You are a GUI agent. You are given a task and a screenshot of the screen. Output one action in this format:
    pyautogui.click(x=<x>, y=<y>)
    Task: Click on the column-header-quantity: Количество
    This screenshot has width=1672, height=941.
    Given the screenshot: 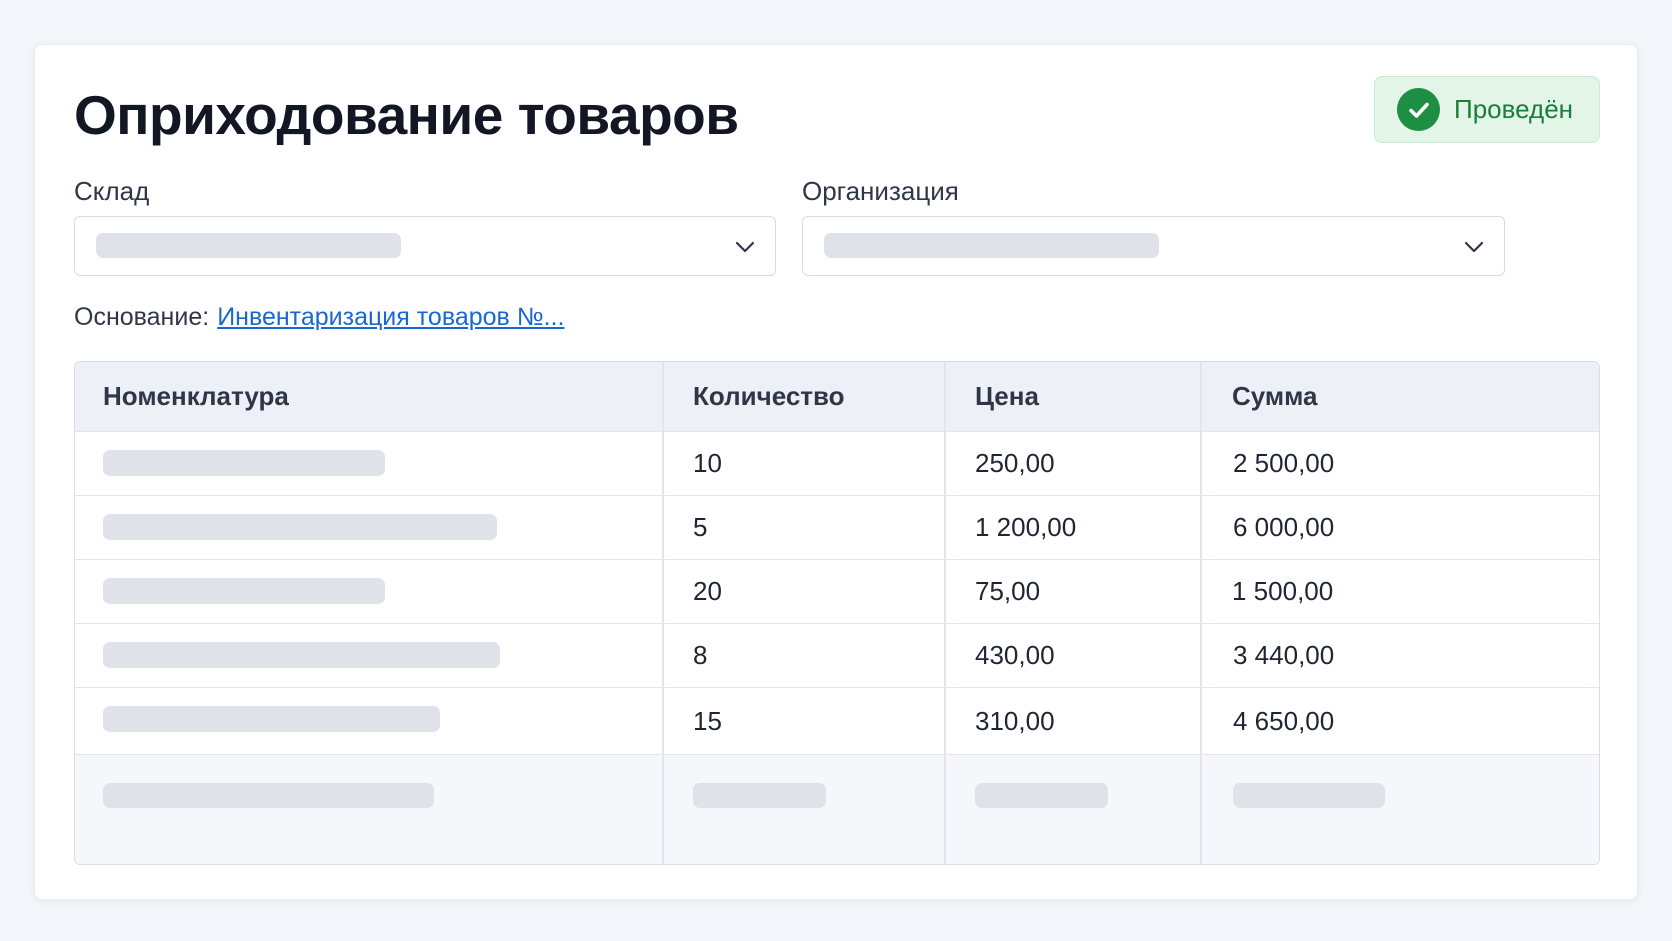 What is the action you would take?
    pyautogui.click(x=769, y=396)
    